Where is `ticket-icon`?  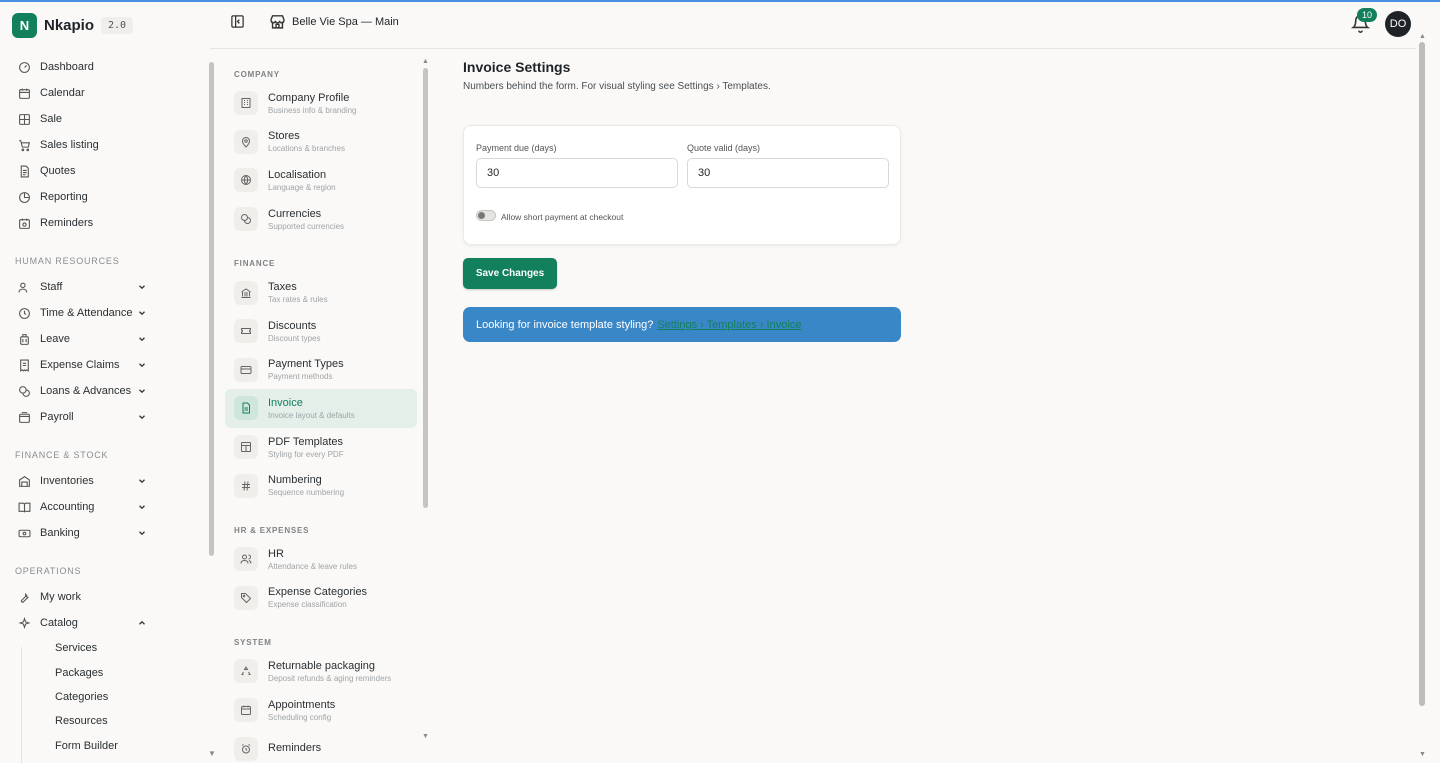 ticket-icon is located at coordinates (246, 331).